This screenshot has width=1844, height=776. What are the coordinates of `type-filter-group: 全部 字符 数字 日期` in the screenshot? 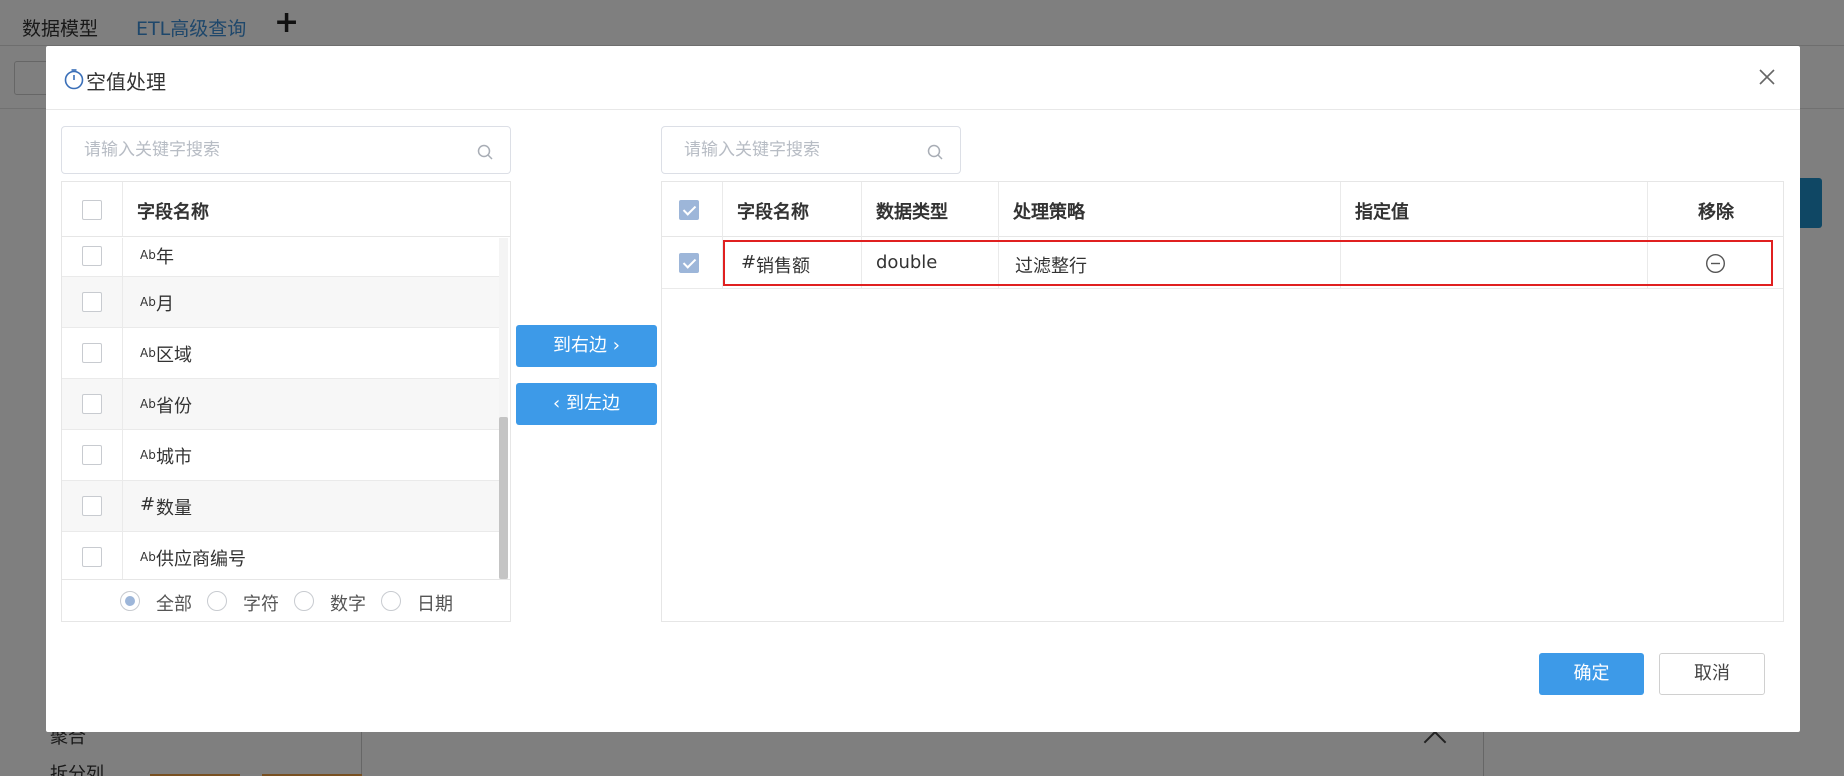 It's located at (286, 600).